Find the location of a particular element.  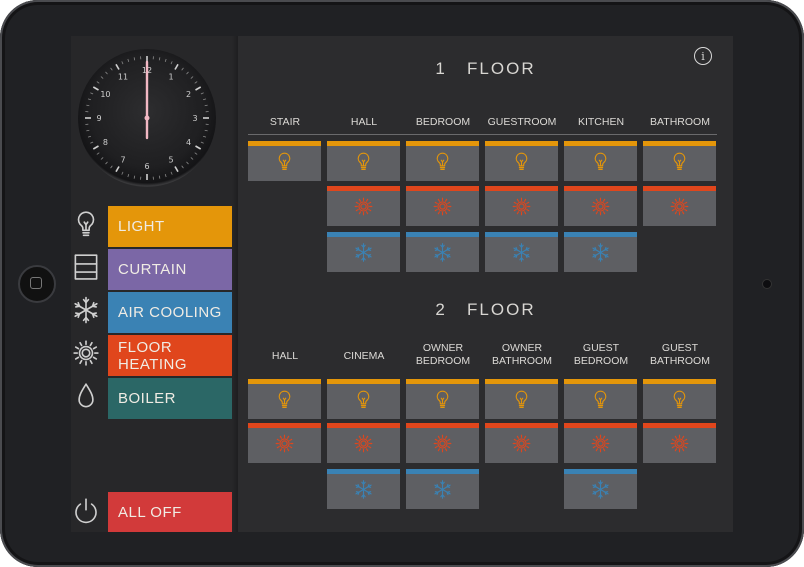

clock-face: 121234567891011 is located at coordinates (147, 118).